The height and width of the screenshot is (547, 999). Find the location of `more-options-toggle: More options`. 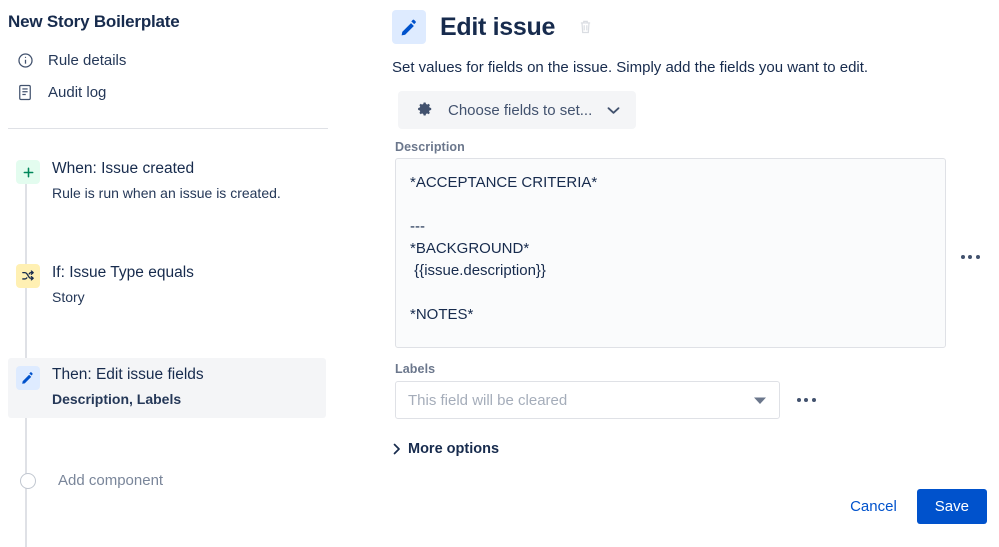

more-options-toggle: More options is located at coordinates (445, 449).